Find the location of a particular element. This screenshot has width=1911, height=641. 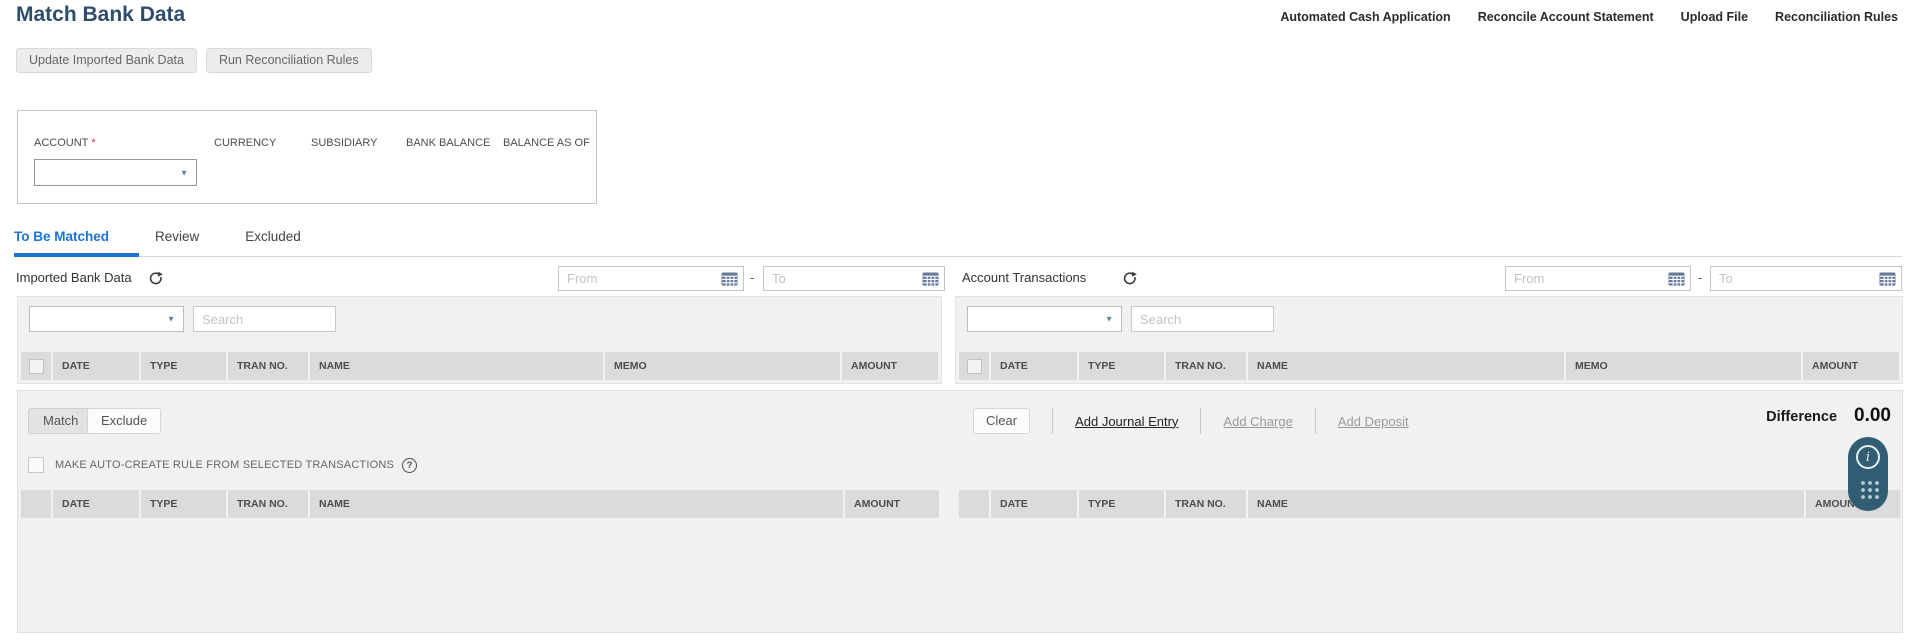

imported-date-from-input is located at coordinates (651, 278).